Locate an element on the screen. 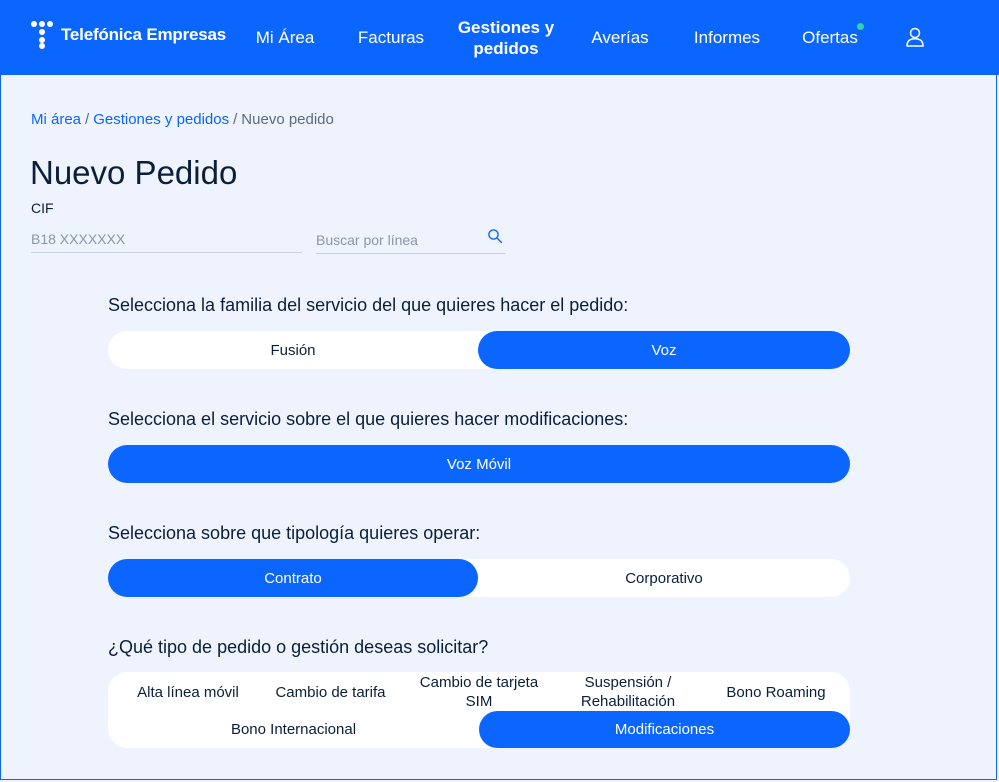 The height and width of the screenshot is (782, 999). nav-gestiones-y-pedidos: Gestiones y pedidos is located at coordinates (506, 37).